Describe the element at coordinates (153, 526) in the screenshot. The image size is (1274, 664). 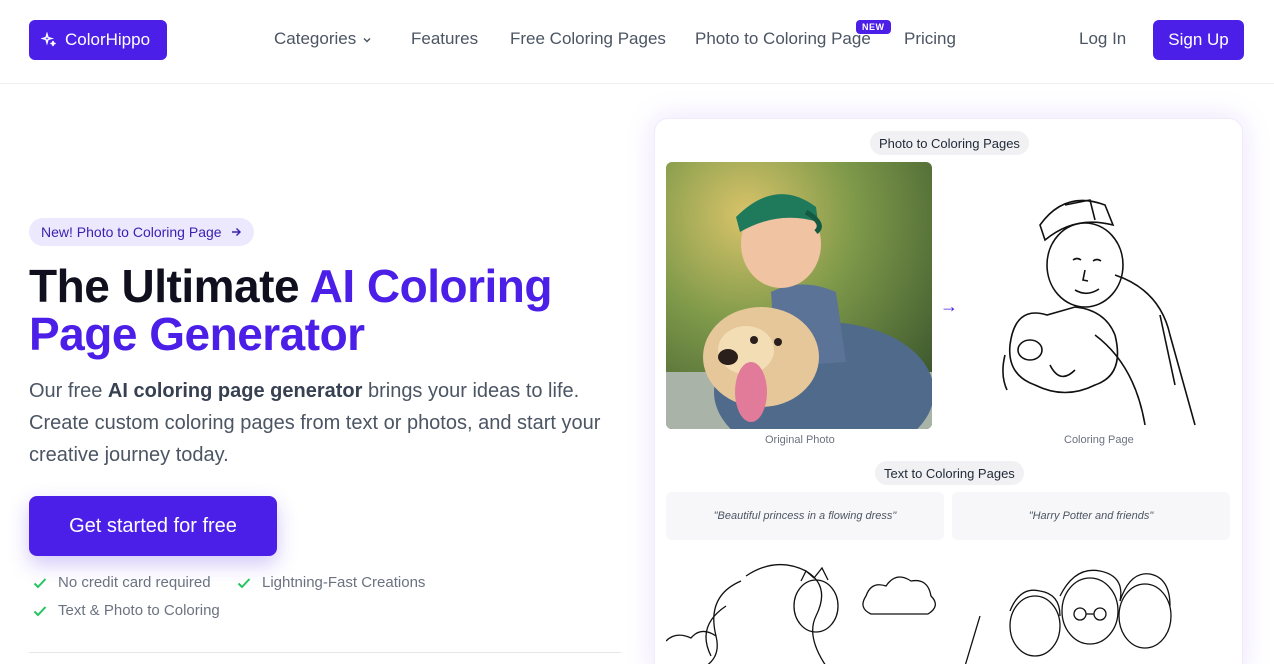
I see `get-started-button: Get started for free` at that location.